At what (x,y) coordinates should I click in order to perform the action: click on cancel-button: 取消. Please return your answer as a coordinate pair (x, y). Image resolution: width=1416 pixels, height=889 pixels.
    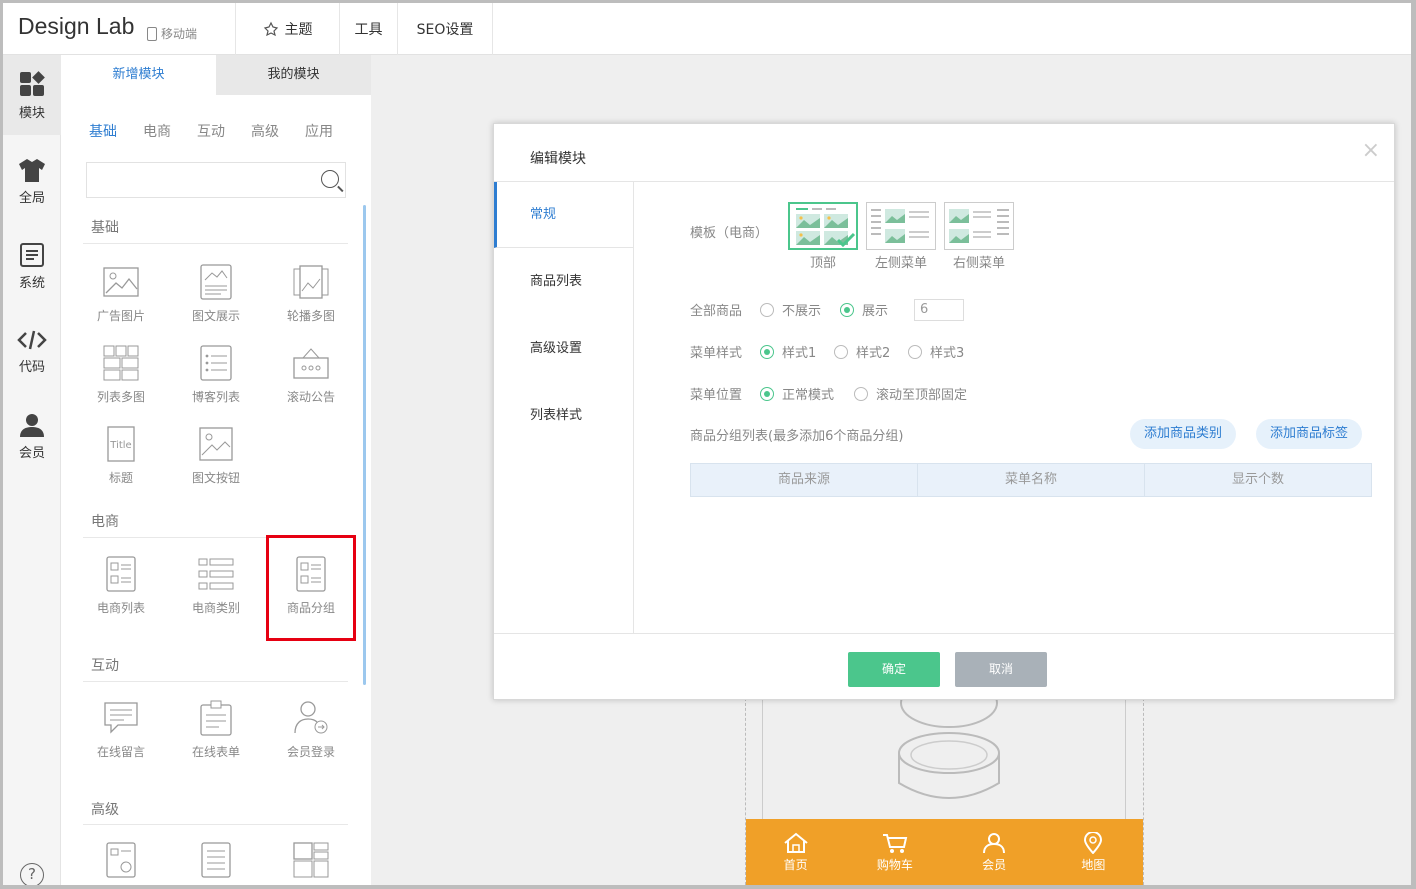
    Looking at the image, I should click on (1001, 669).